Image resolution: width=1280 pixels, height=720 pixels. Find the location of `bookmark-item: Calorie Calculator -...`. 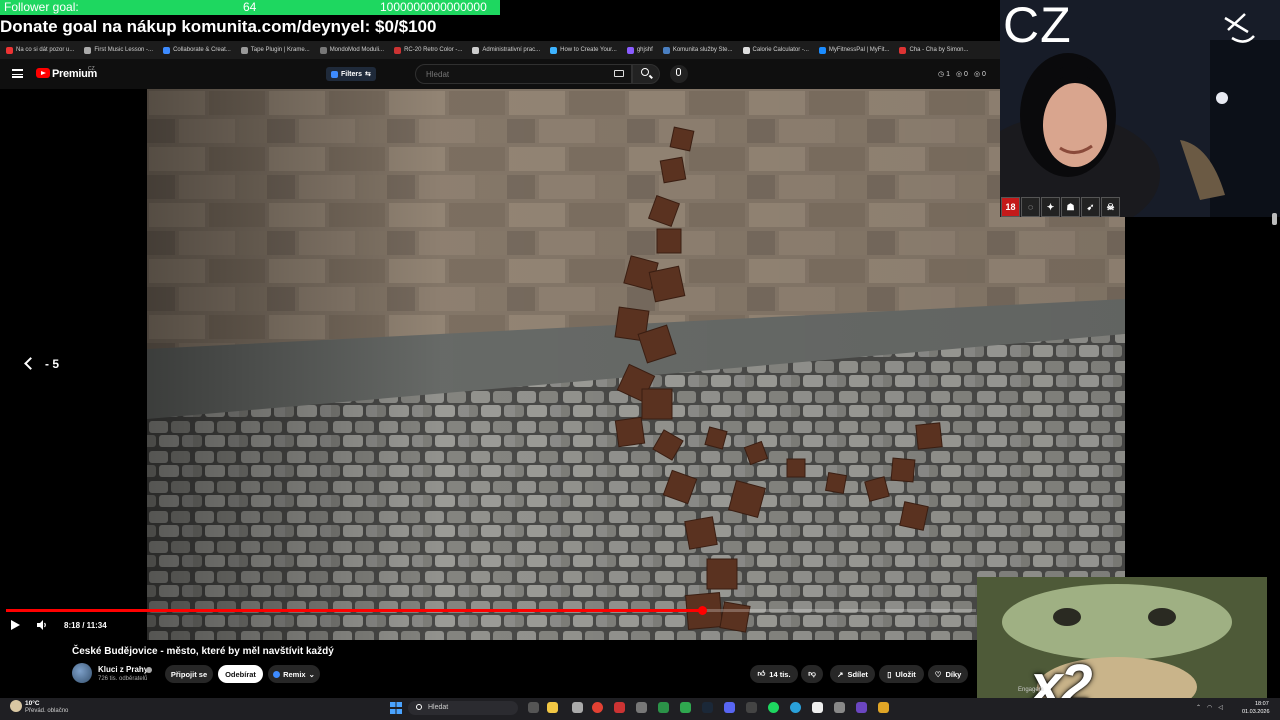

bookmark-item: Calorie Calculator -... is located at coordinates (775, 50).